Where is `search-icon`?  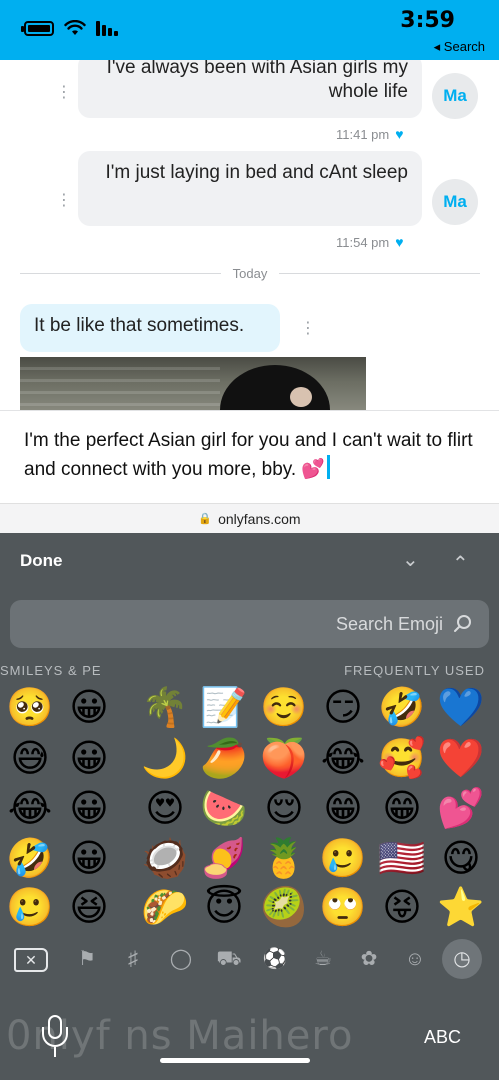
search-icon is located at coordinates (462, 623).